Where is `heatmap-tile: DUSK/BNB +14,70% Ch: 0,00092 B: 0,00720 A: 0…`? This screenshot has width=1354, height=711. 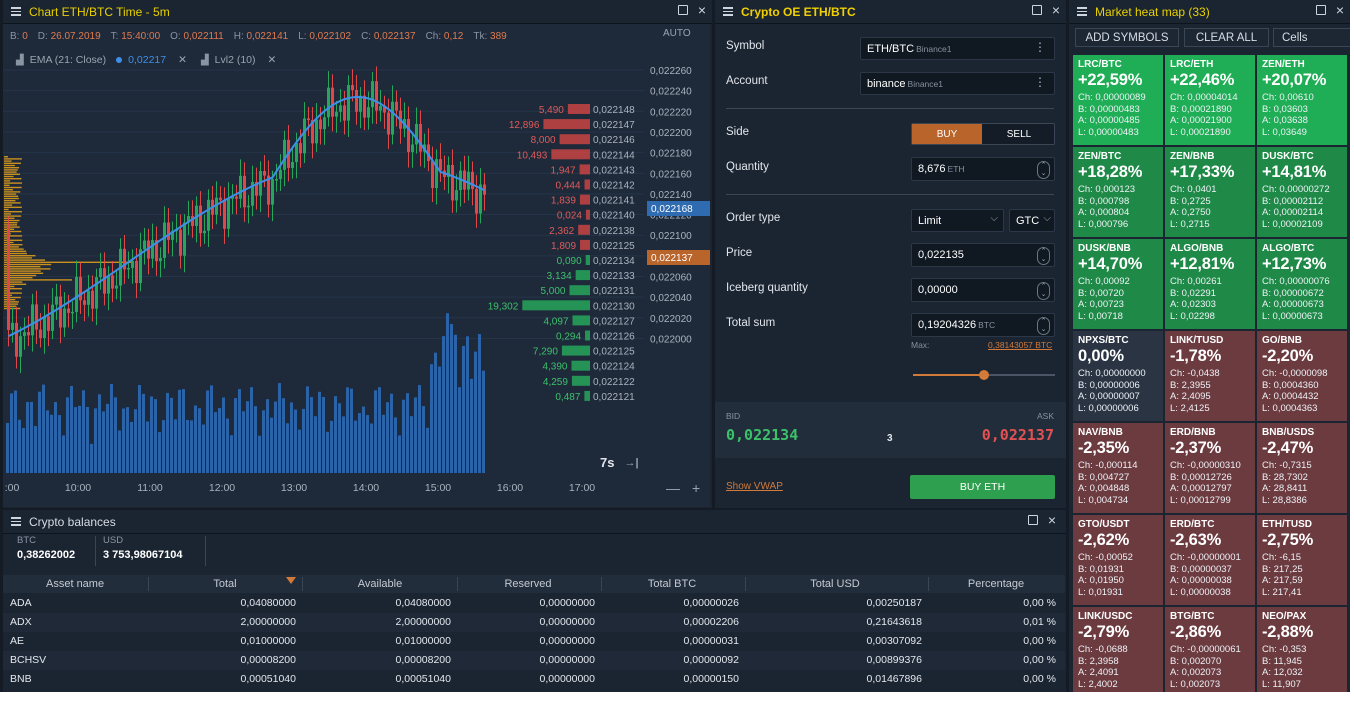 heatmap-tile: DUSK/BNB +14,70% Ch: 0,00092 B: 0,00720 A: 0… is located at coordinates (1118, 284).